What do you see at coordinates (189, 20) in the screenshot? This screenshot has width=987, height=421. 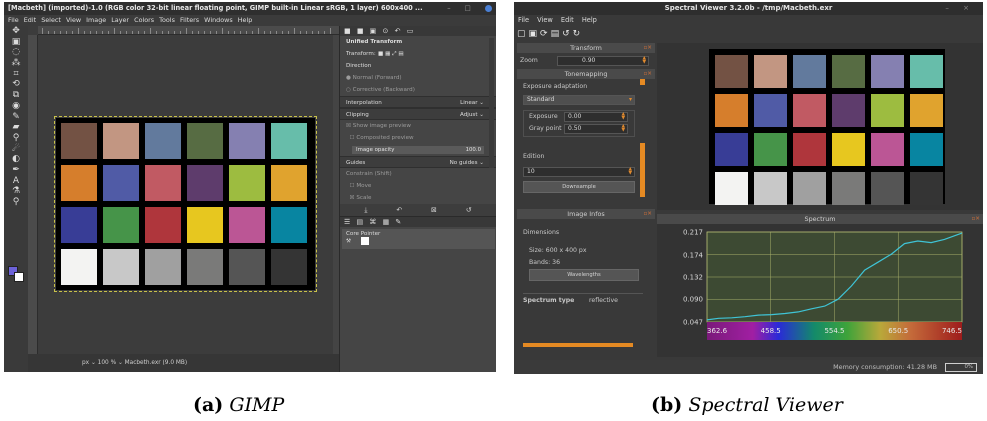 I see `menu-filters: Filters` at bounding box center [189, 20].